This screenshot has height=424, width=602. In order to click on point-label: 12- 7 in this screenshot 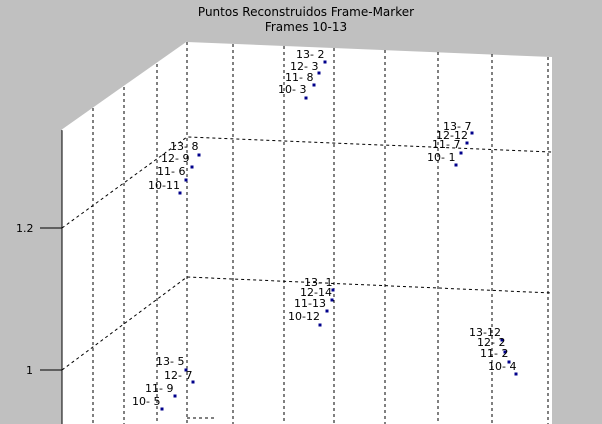, I will do `click(178, 375)`.